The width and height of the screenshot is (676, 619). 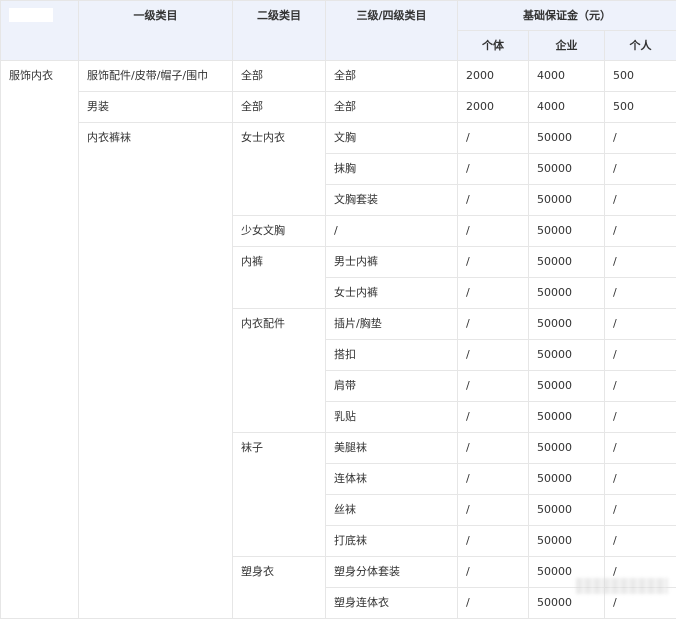 I want to click on table-row: 男装全部全部20004000500, so click(x=338, y=107).